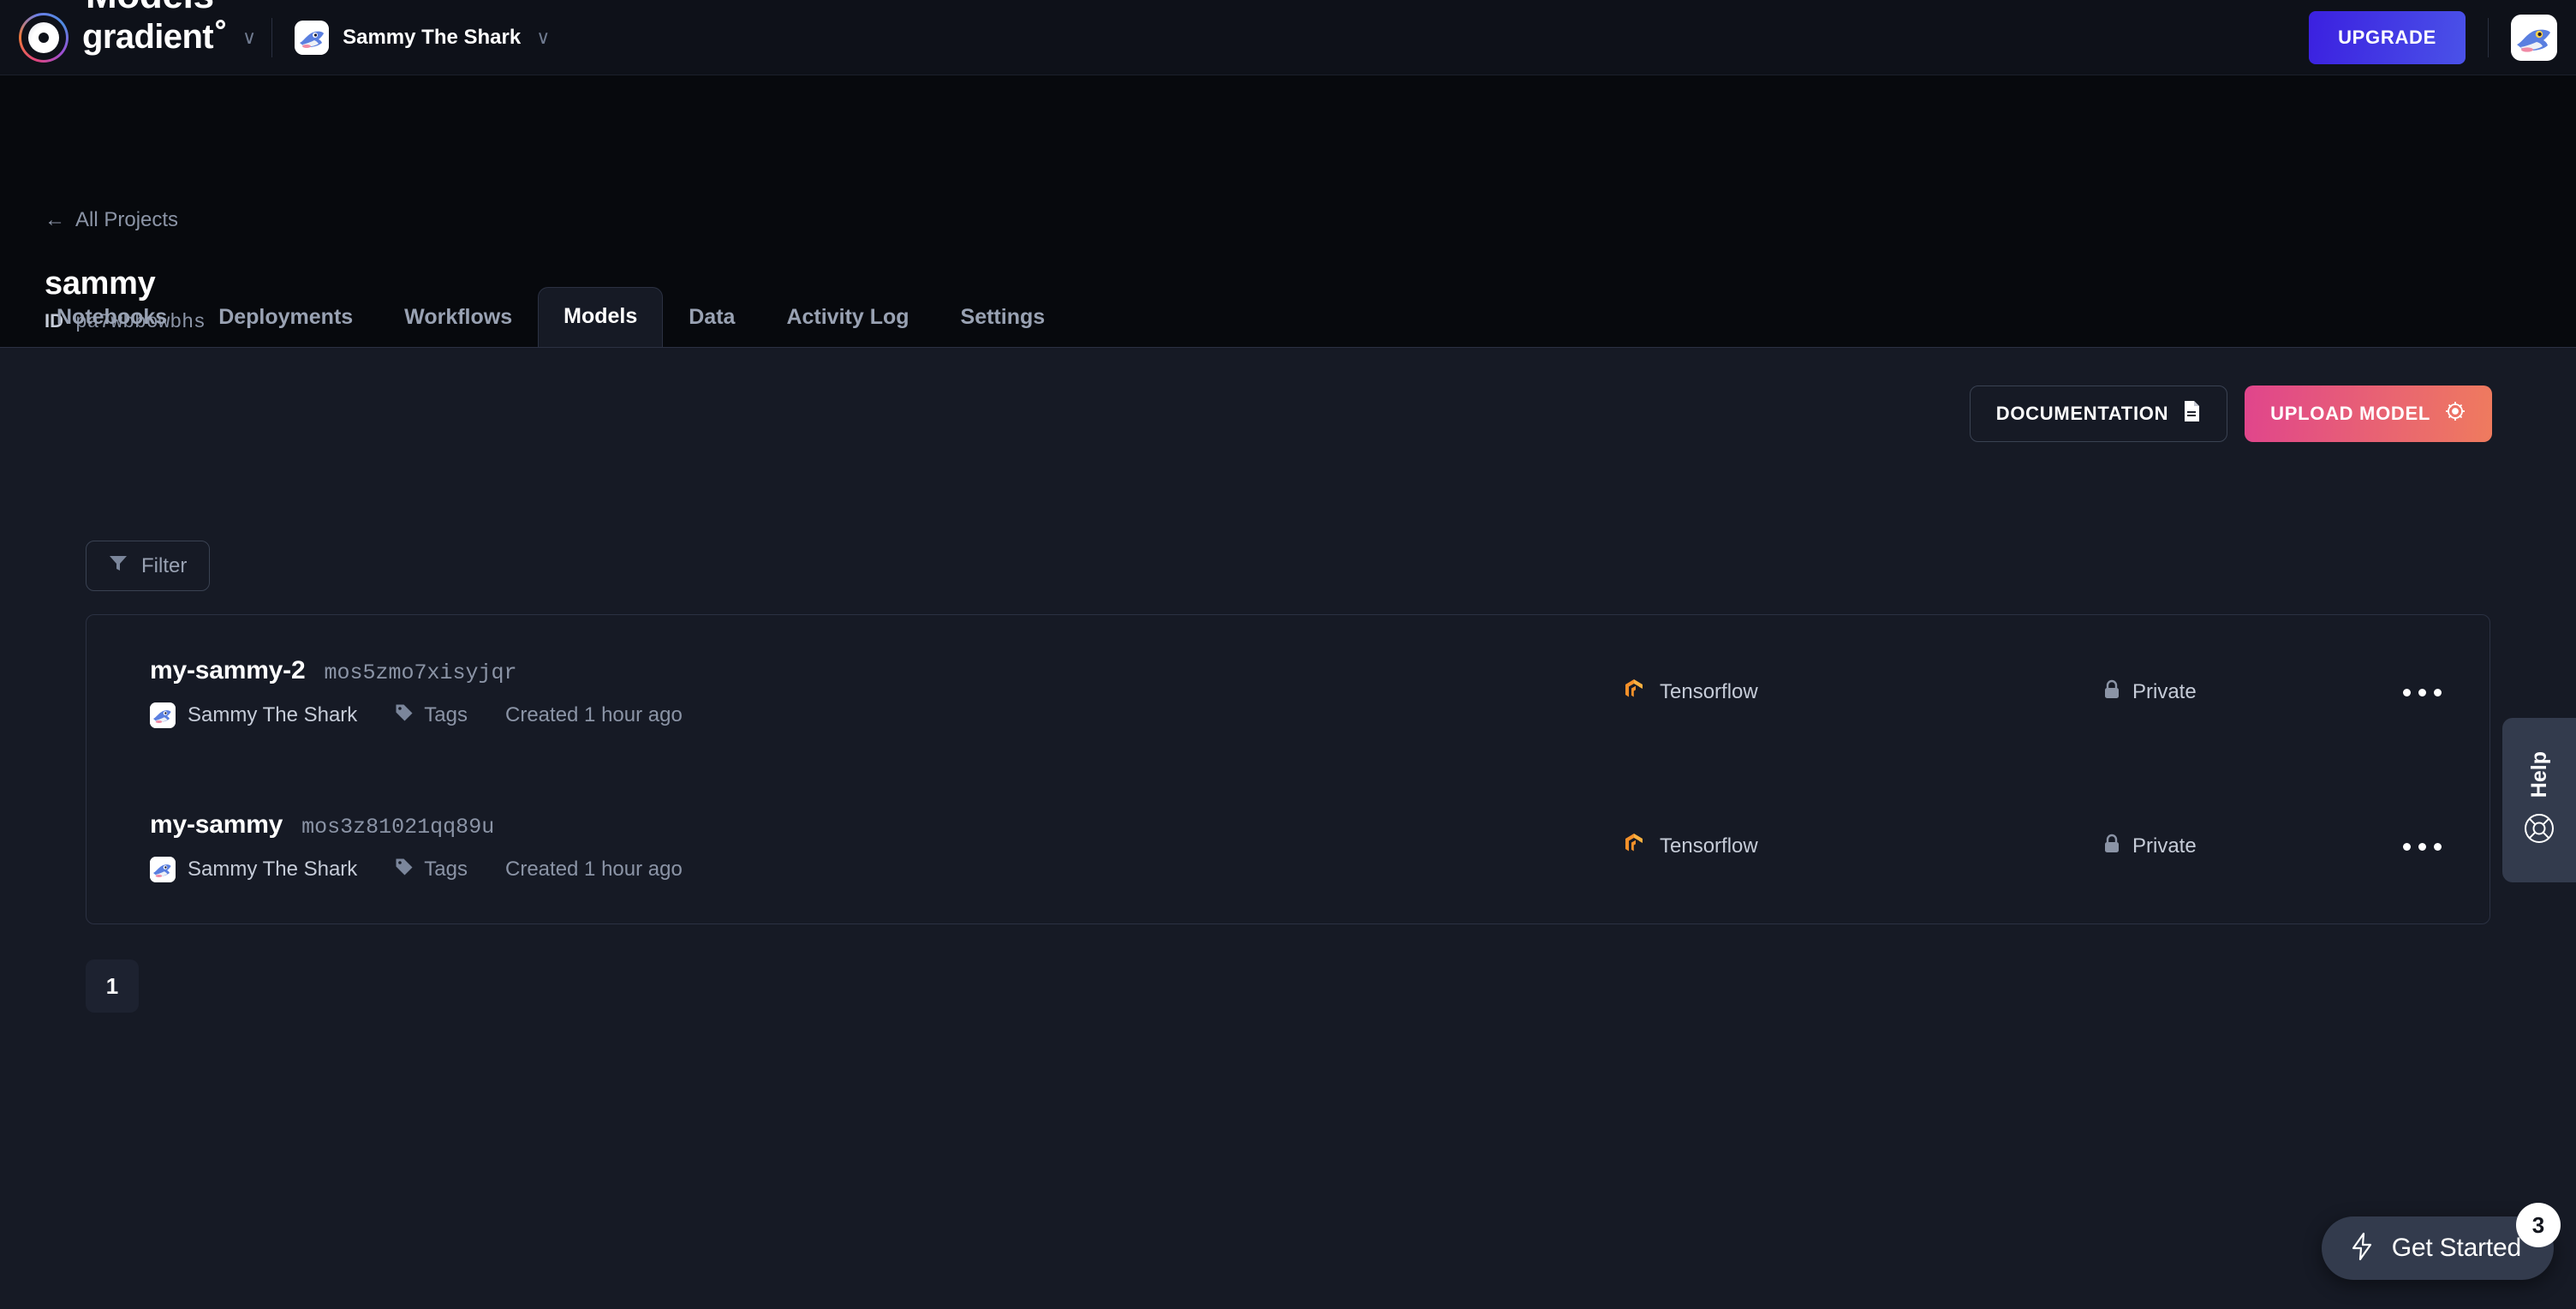  What do you see at coordinates (286, 317) in the screenshot?
I see `tab-deployments: Deployments` at bounding box center [286, 317].